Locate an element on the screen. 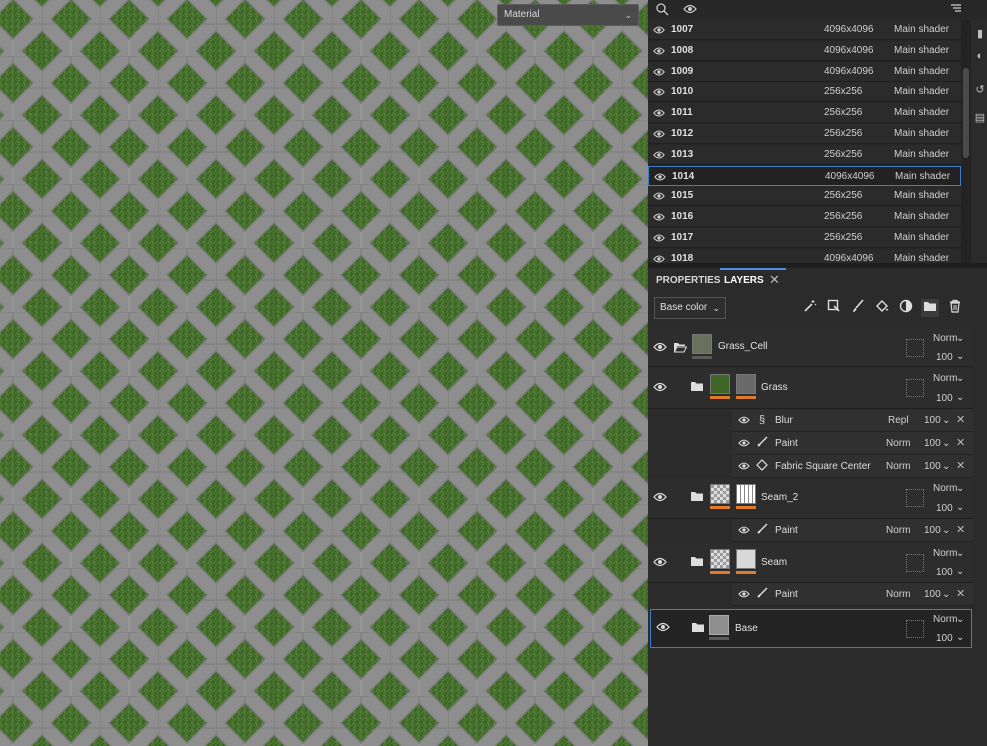  close-icon: ✕ is located at coordinates (774, 280).